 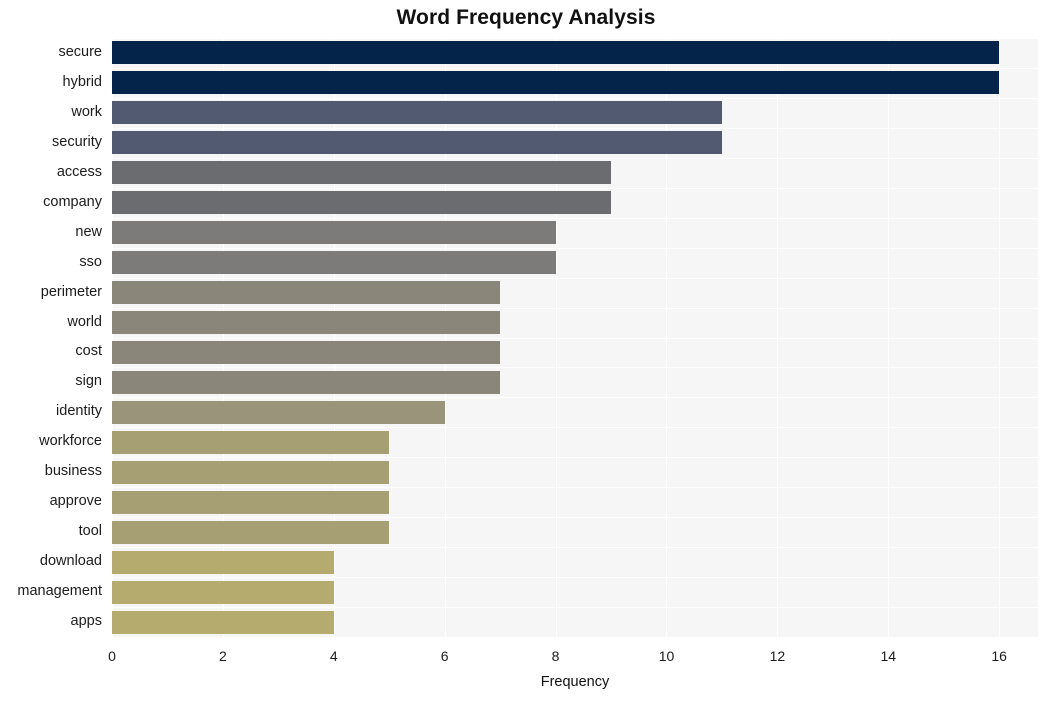 What do you see at coordinates (526, 17) in the screenshot?
I see `chart-title: Word Frequency Analysis` at bounding box center [526, 17].